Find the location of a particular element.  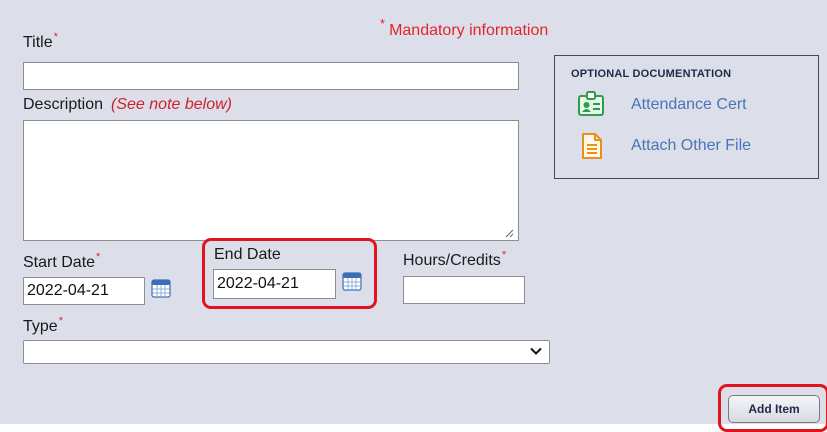

description-label: Description (See note below) is located at coordinates (127, 105).